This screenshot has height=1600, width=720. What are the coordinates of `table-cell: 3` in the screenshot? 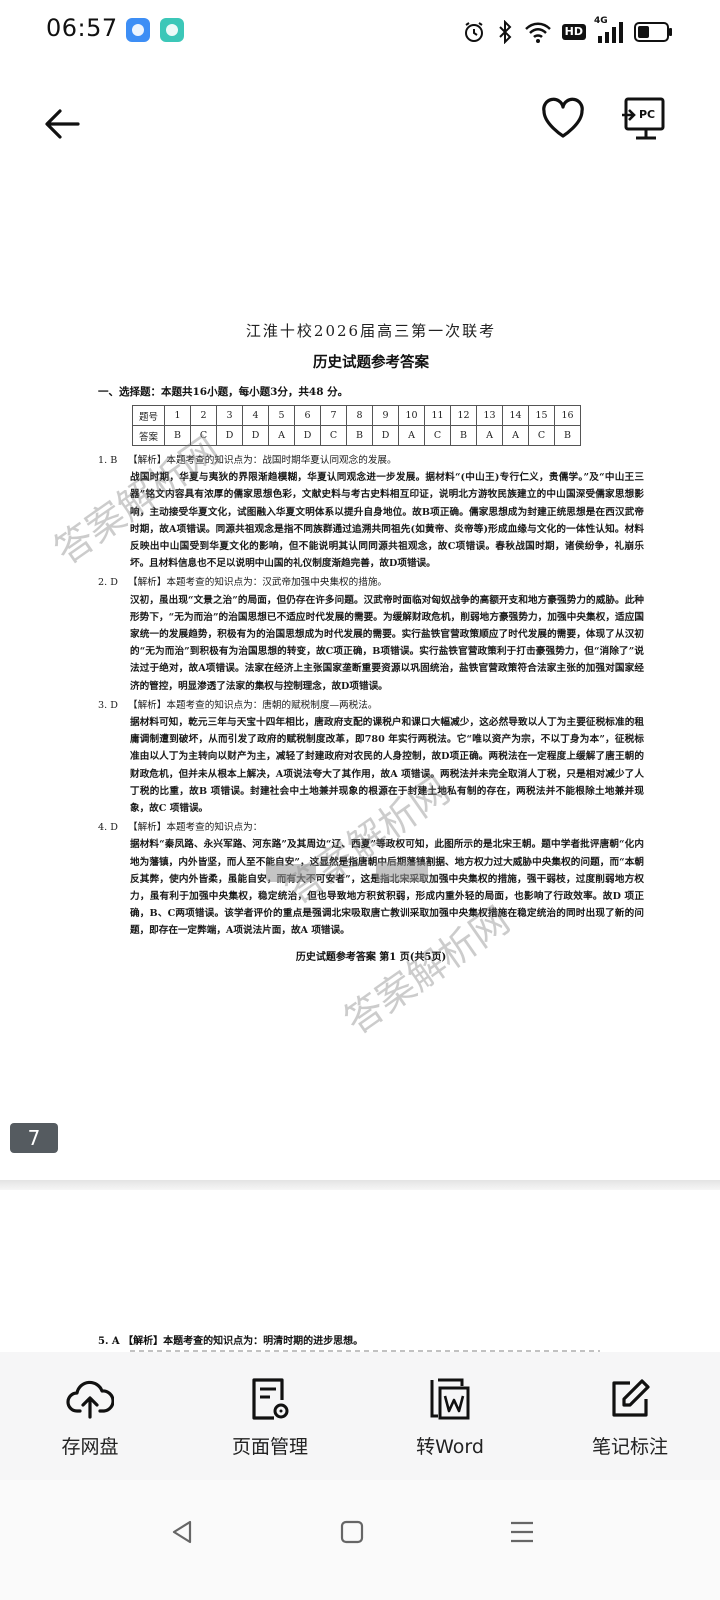 It's located at (229, 415).